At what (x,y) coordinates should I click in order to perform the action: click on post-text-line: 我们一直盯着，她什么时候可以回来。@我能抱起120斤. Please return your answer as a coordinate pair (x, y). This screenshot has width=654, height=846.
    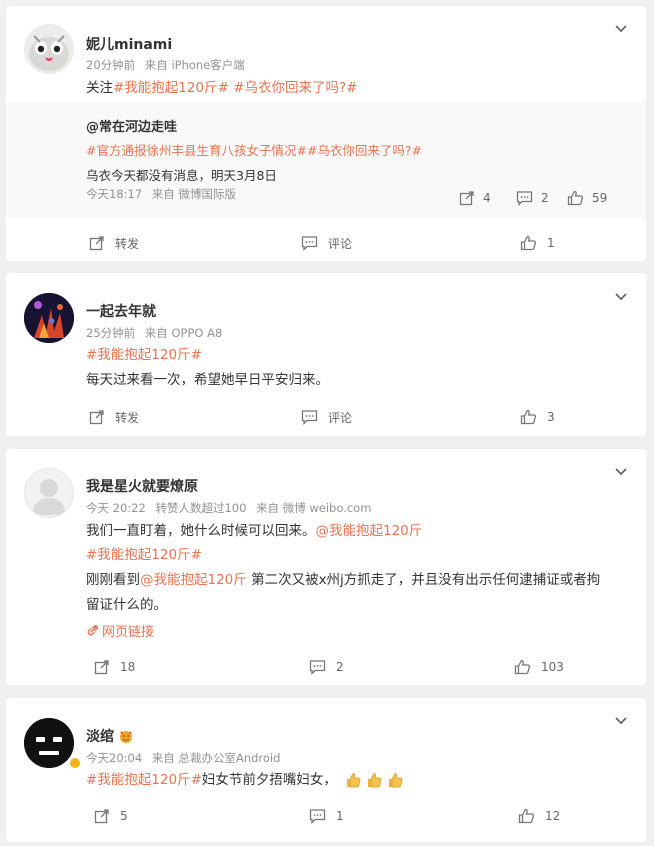
    Looking at the image, I should click on (254, 531).